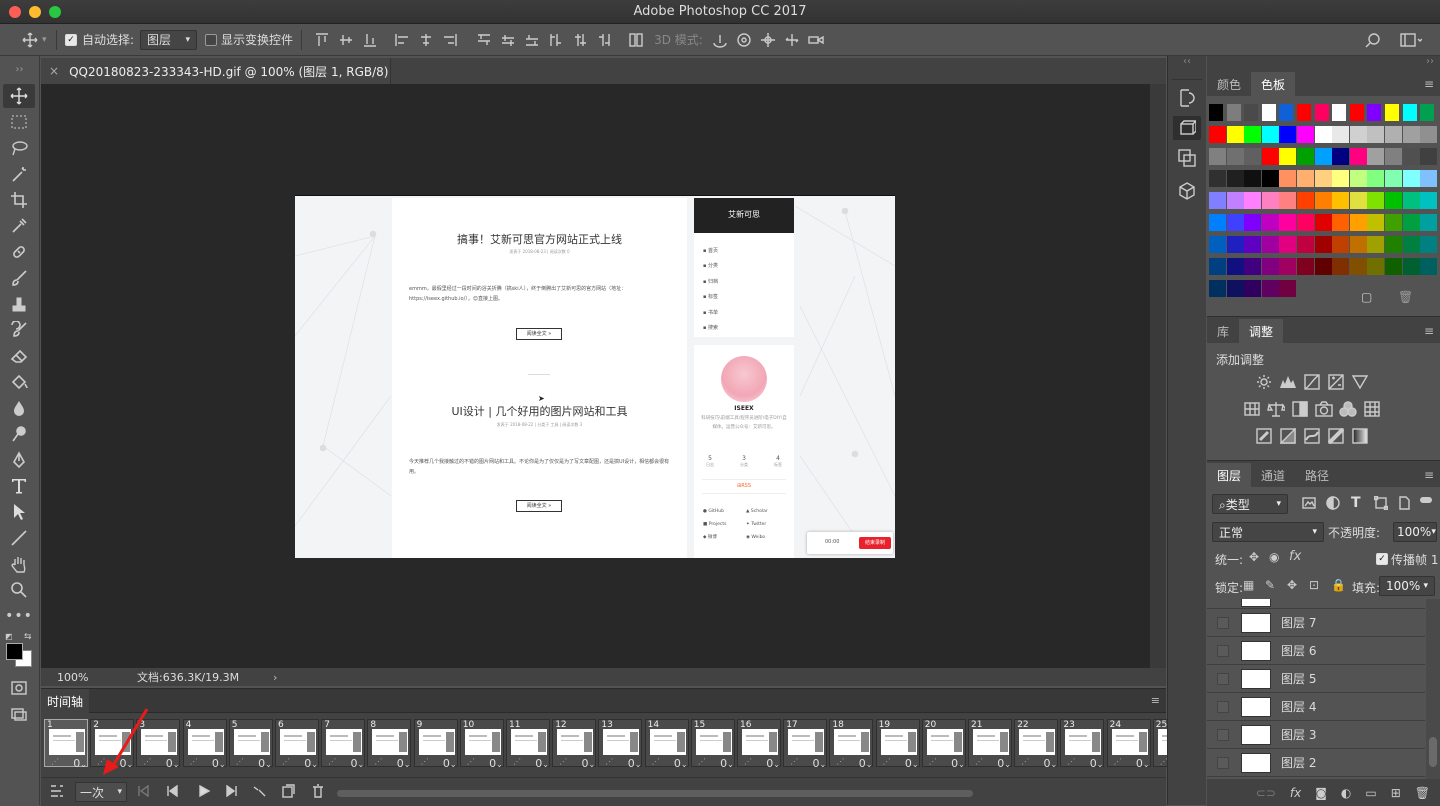  Describe the element at coordinates (19, 278) in the screenshot. I see `brush-tool-button` at that location.